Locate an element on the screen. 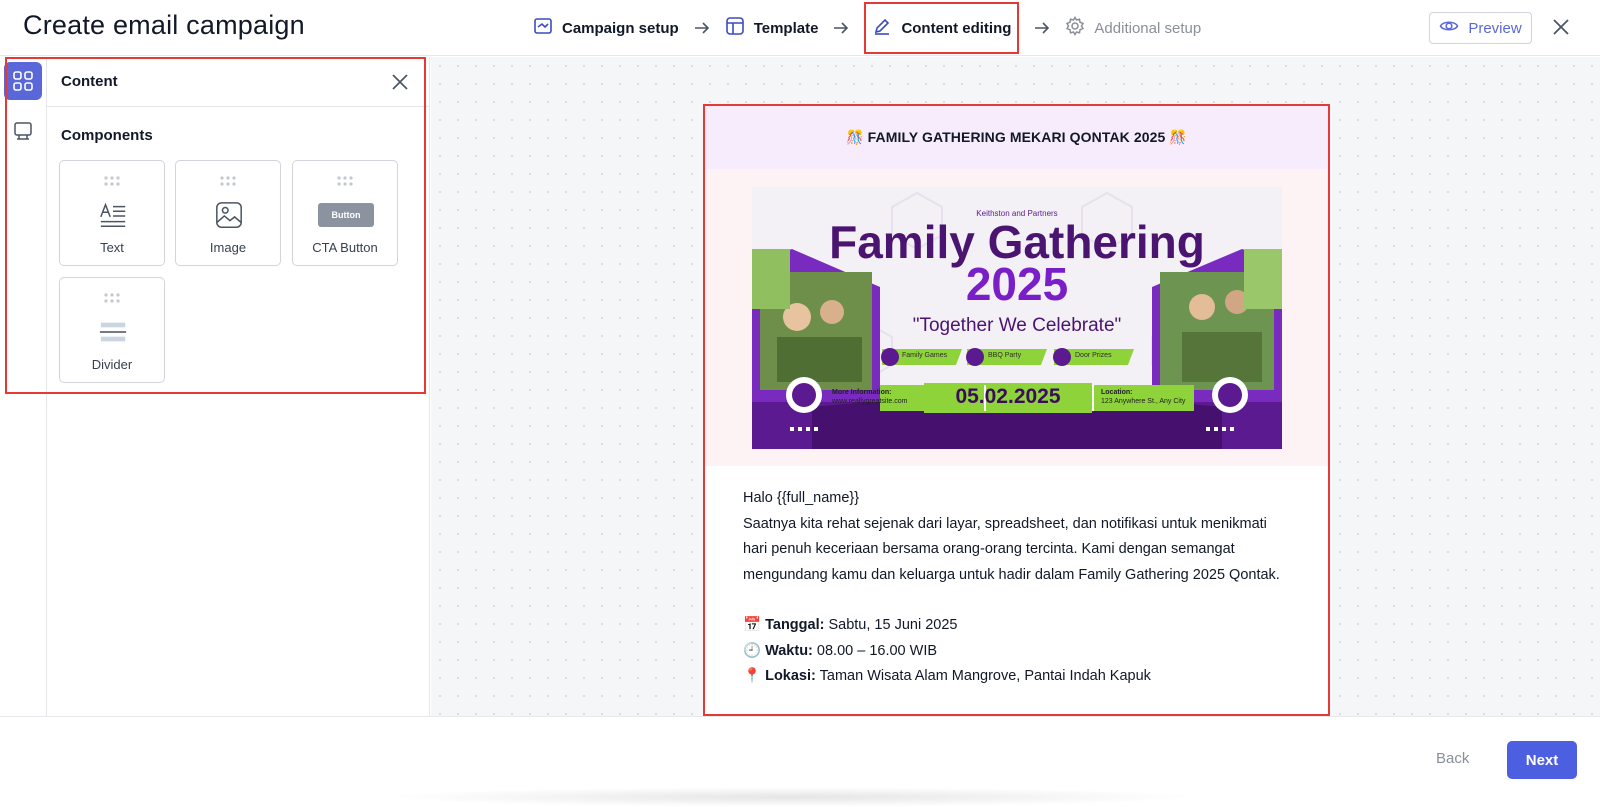  stepper: Campaign setup Template Content editing is located at coordinates (867, 28).